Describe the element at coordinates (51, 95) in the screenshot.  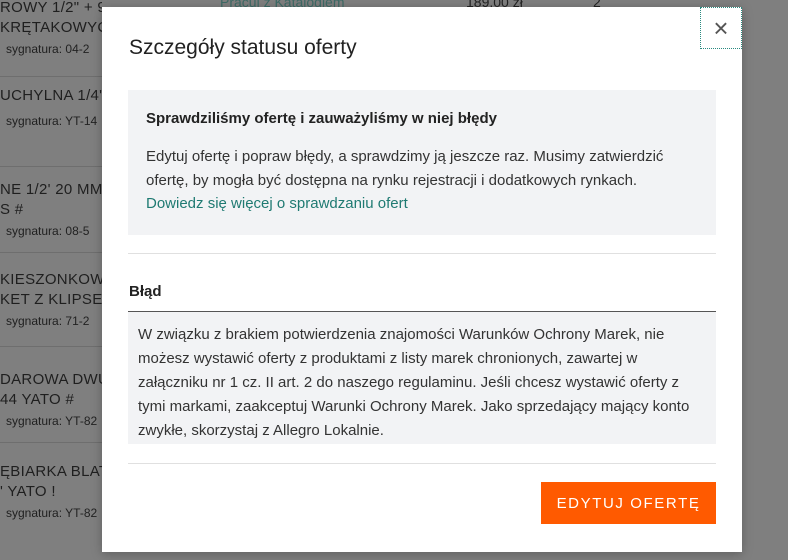
I see `row-title-line1: UCHYLNA 1/4'' T` at that location.